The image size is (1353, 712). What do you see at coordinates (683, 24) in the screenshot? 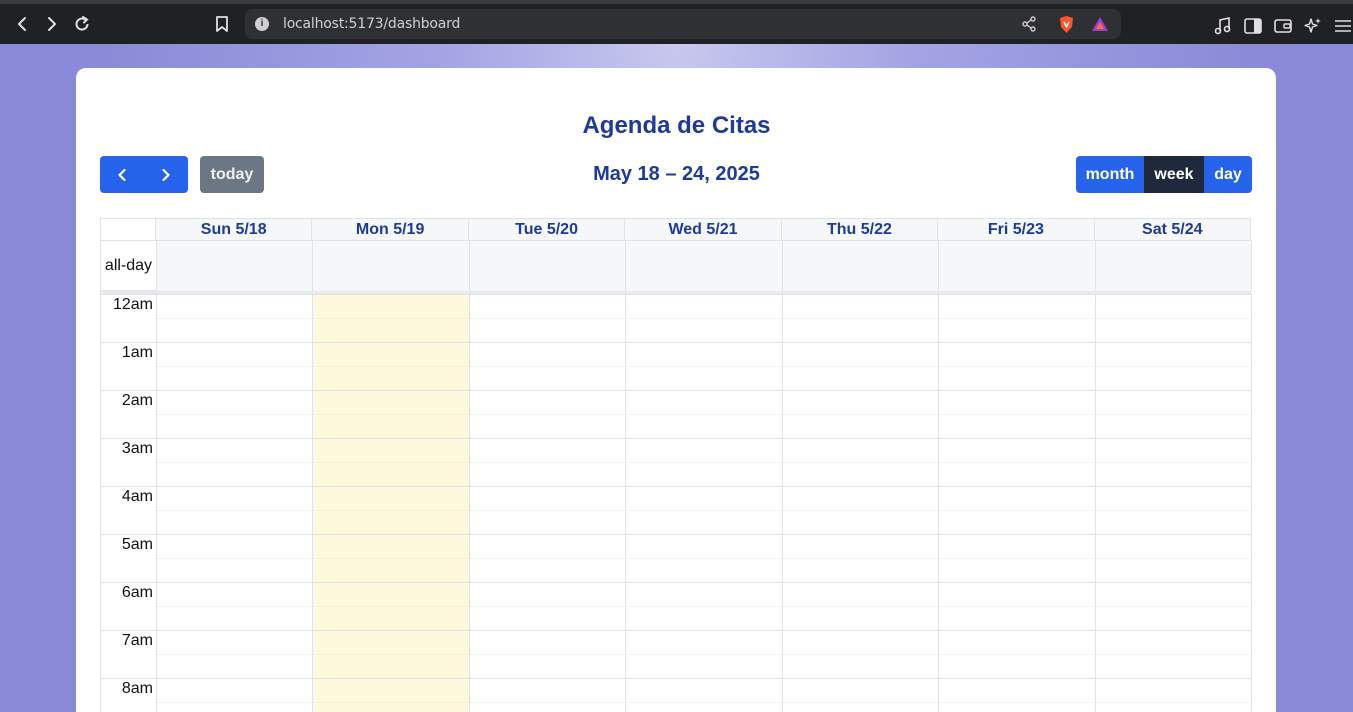
I see `address-bar: i localhost:5173/dashboard` at bounding box center [683, 24].